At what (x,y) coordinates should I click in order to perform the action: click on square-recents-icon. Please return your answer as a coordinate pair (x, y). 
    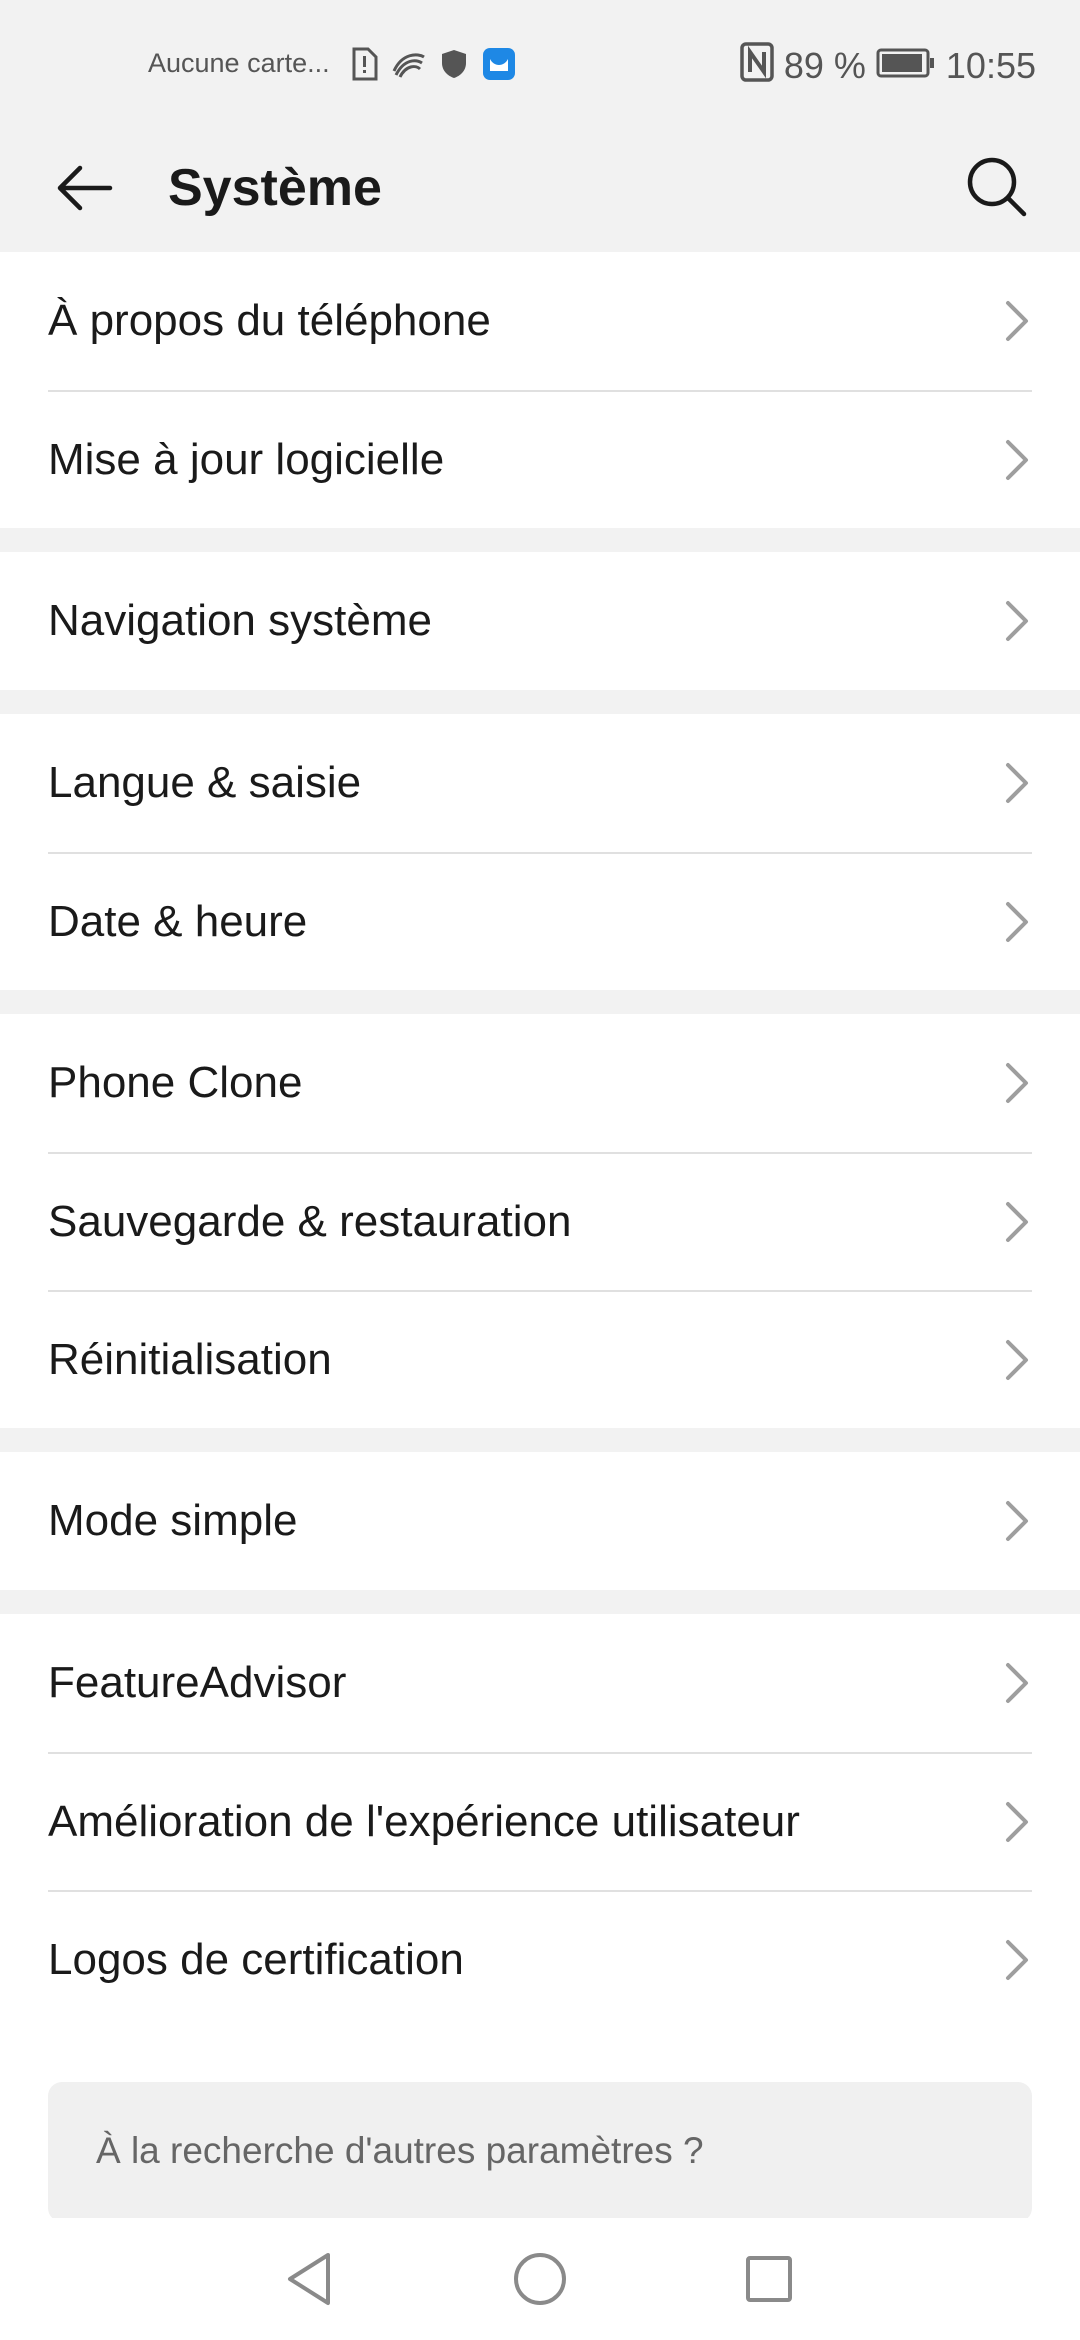
    Looking at the image, I should click on (769, 2279).